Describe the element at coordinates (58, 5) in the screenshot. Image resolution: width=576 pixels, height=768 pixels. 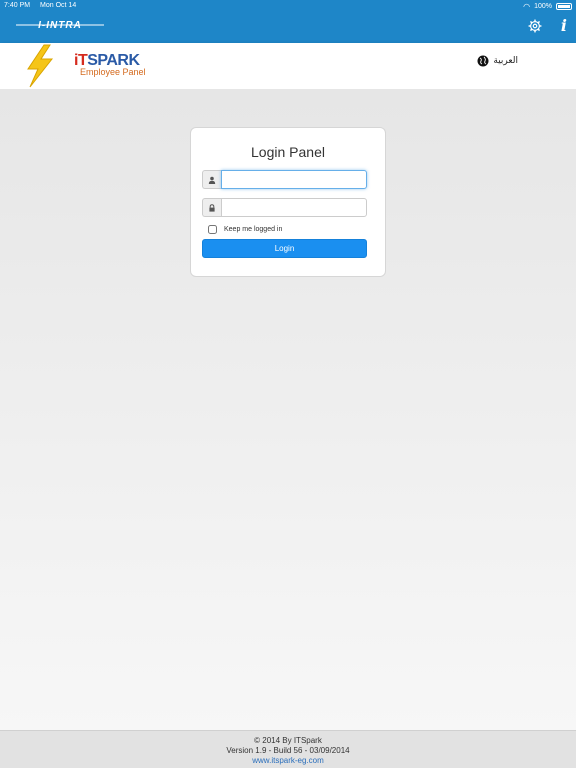
I see `status-date: Mon Oct 14` at that location.